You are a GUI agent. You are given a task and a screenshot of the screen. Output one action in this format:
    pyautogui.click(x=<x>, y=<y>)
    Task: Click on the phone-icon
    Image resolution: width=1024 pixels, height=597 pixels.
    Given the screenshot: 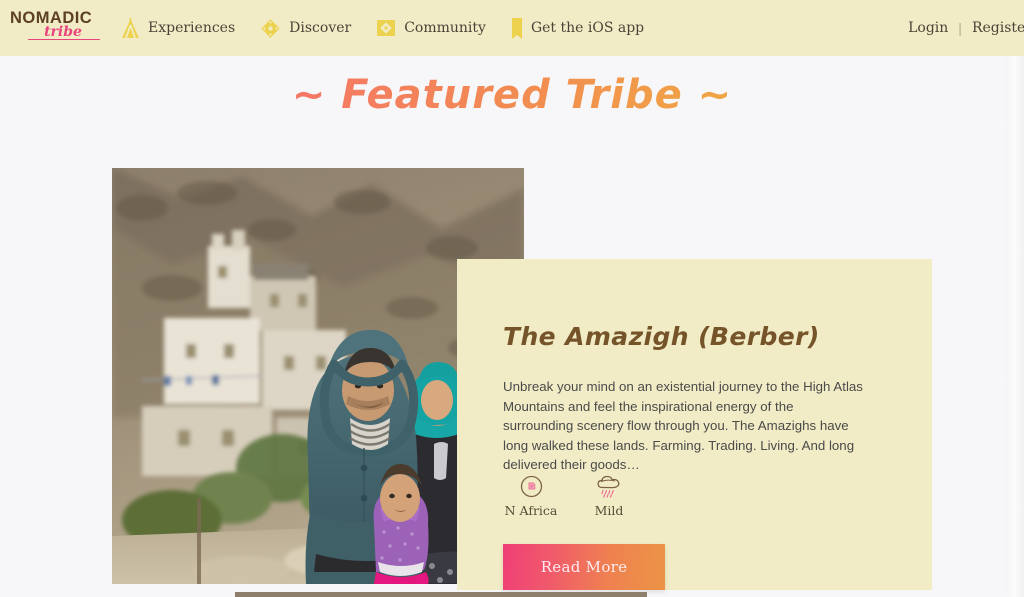 What is the action you would take?
    pyautogui.click(x=516, y=28)
    